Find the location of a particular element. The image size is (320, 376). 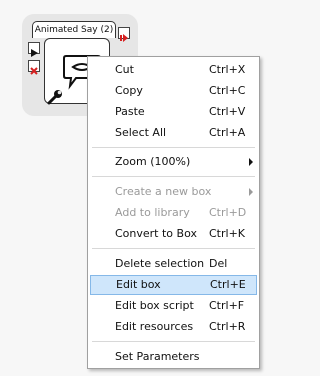

menu-item-edit-box: Edit box Ctrl+E is located at coordinates (173, 285).